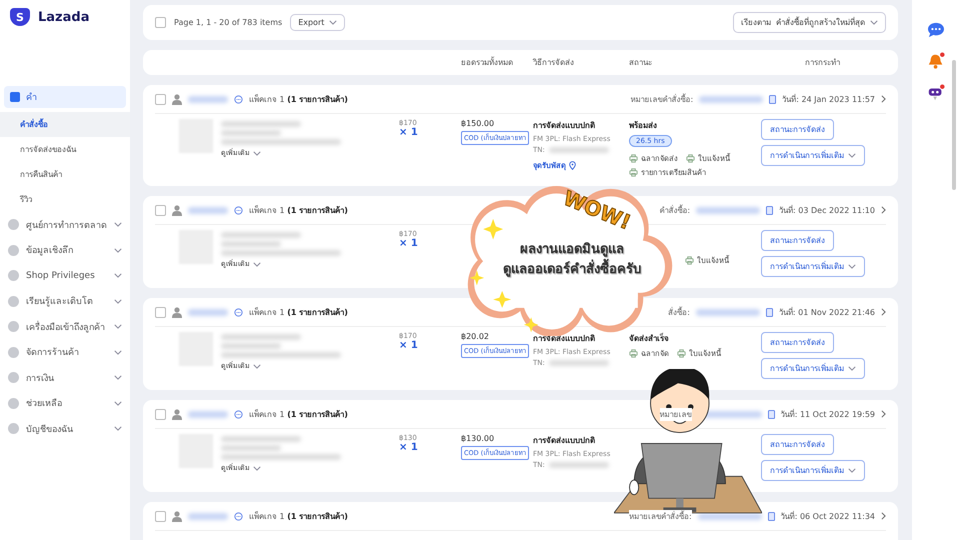 The height and width of the screenshot is (540, 960). I want to click on order-total: ฿20.02, so click(475, 336).